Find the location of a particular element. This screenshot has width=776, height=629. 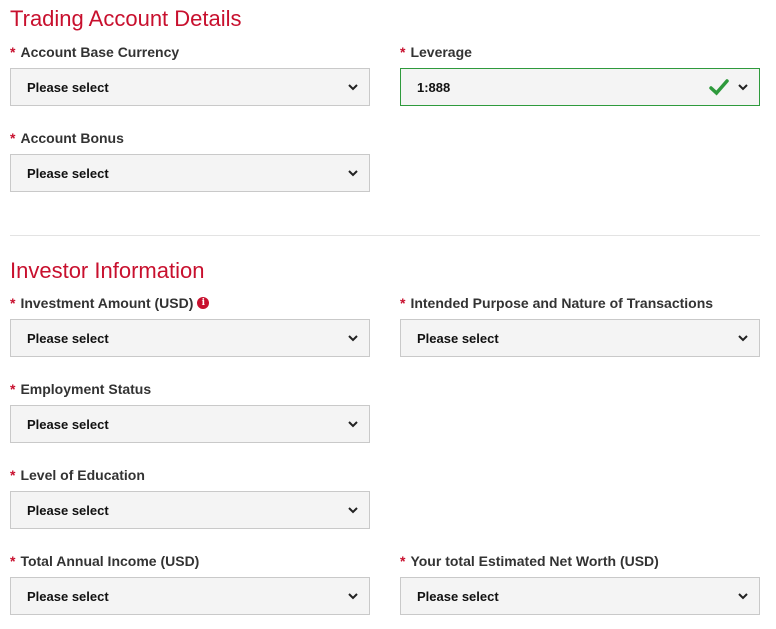

education-field: * Level of Education Please select is located at coordinates (190, 497).